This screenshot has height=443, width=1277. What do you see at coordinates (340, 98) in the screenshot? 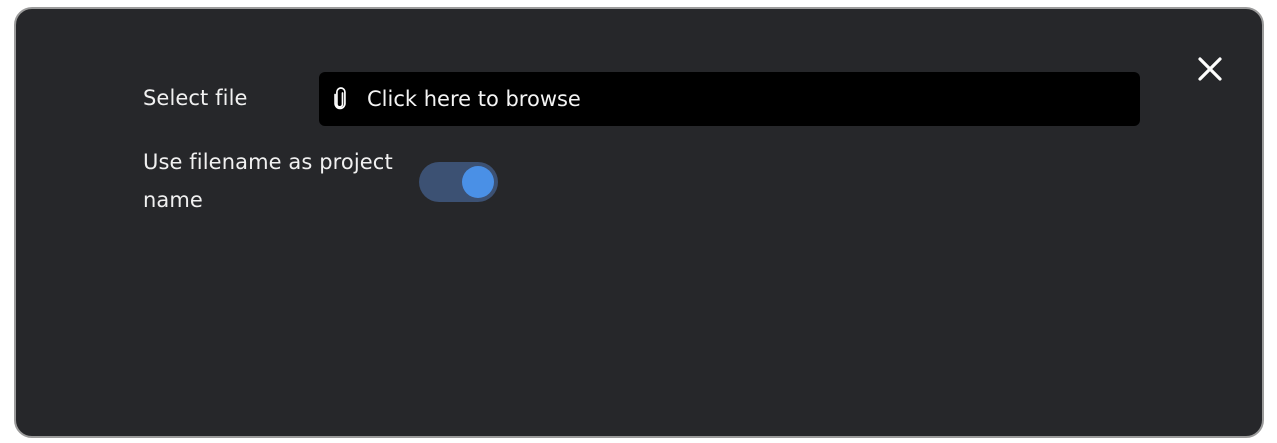
I see `paperclip-icon` at bounding box center [340, 98].